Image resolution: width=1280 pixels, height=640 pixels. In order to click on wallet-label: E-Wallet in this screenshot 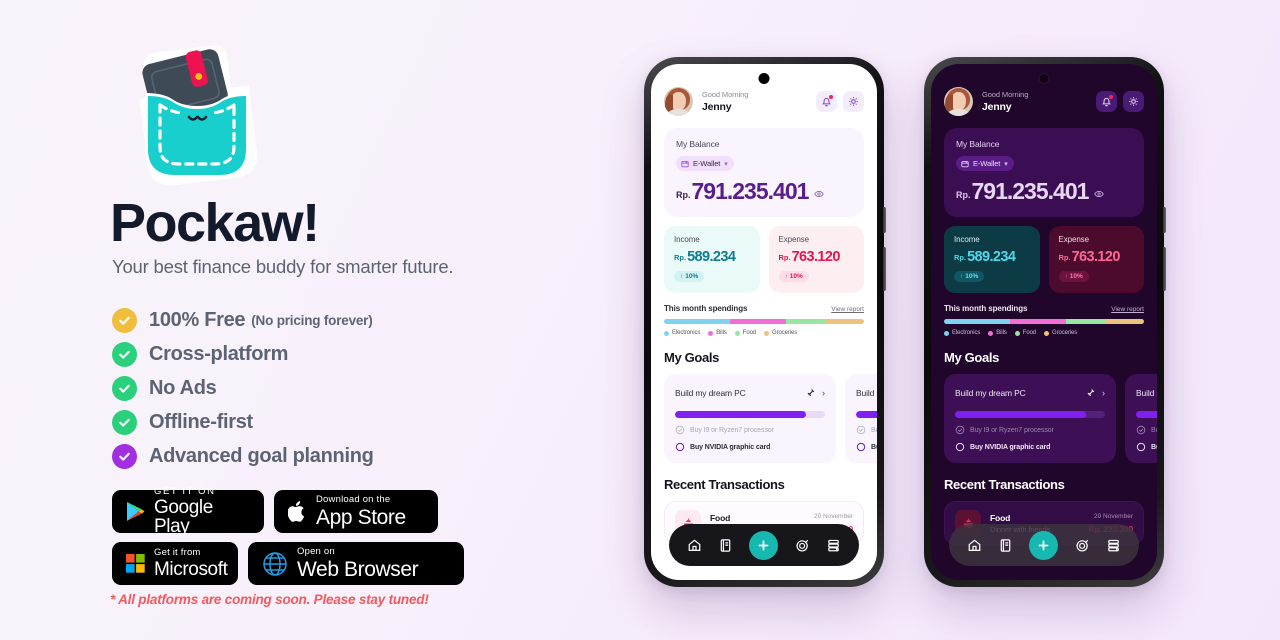, I will do `click(987, 163)`.